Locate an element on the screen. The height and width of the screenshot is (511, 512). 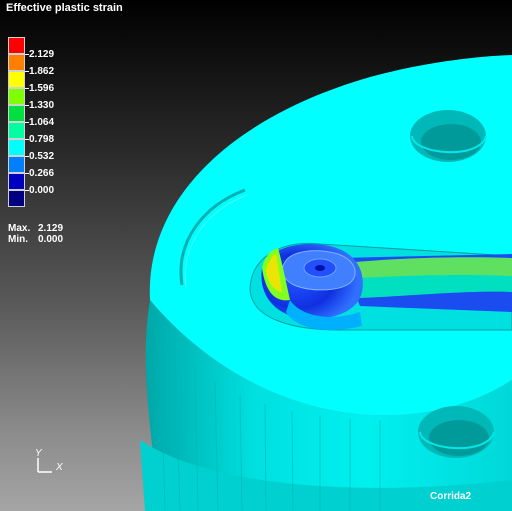
min-max-stats: Max. 2.129 Min. 0.000 is located at coordinates (35, 234).